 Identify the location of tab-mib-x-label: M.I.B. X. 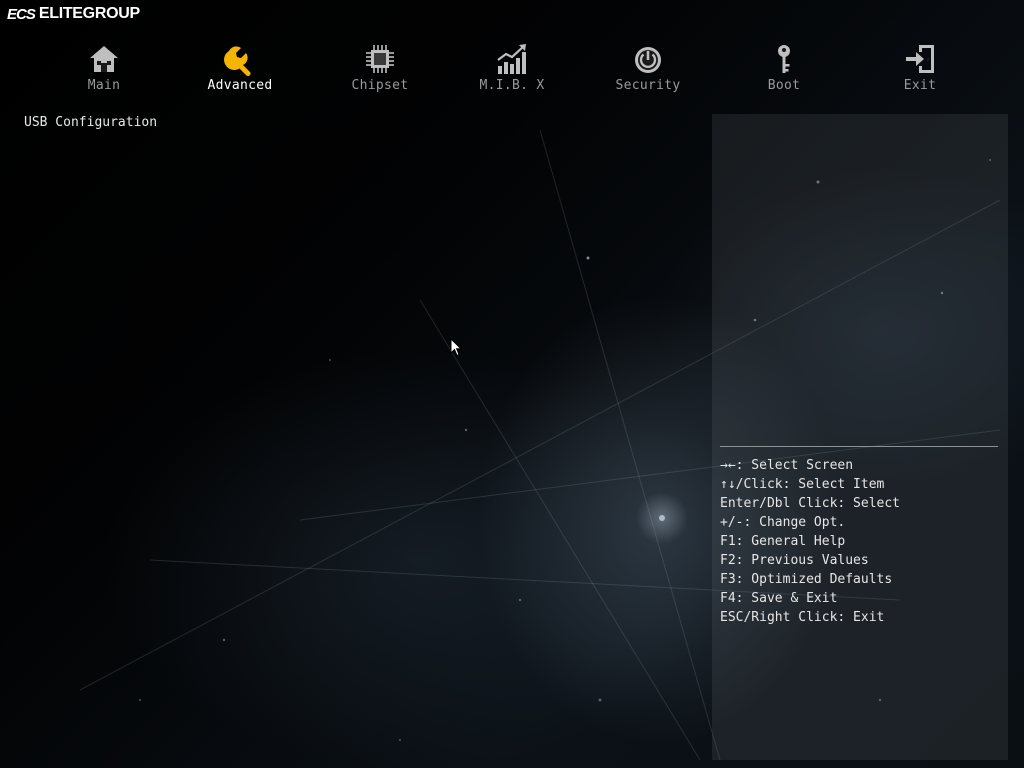
(512, 85).